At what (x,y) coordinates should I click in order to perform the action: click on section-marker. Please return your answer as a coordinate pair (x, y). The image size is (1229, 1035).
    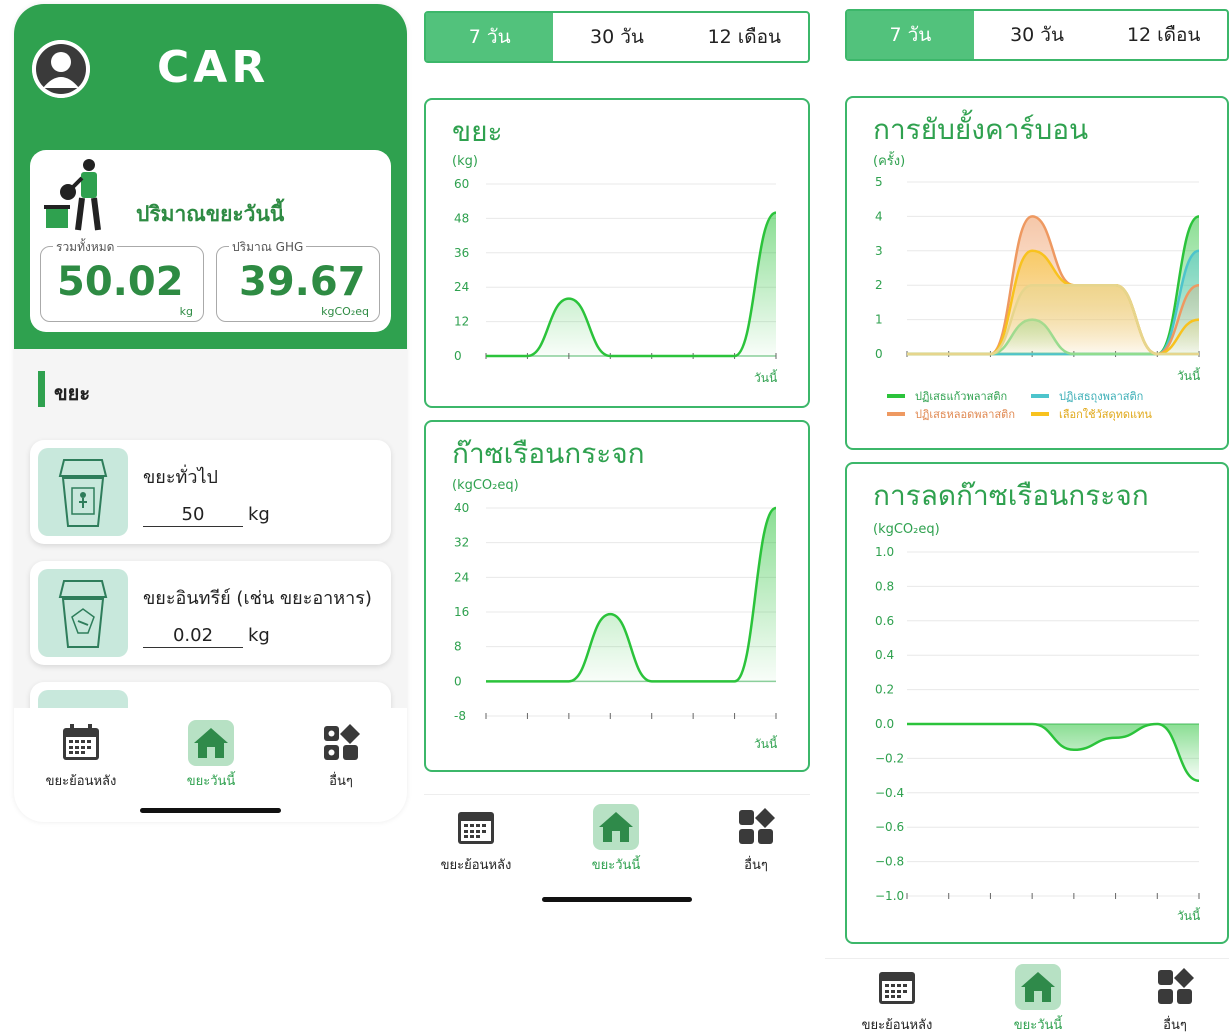
    Looking at the image, I should click on (41, 389).